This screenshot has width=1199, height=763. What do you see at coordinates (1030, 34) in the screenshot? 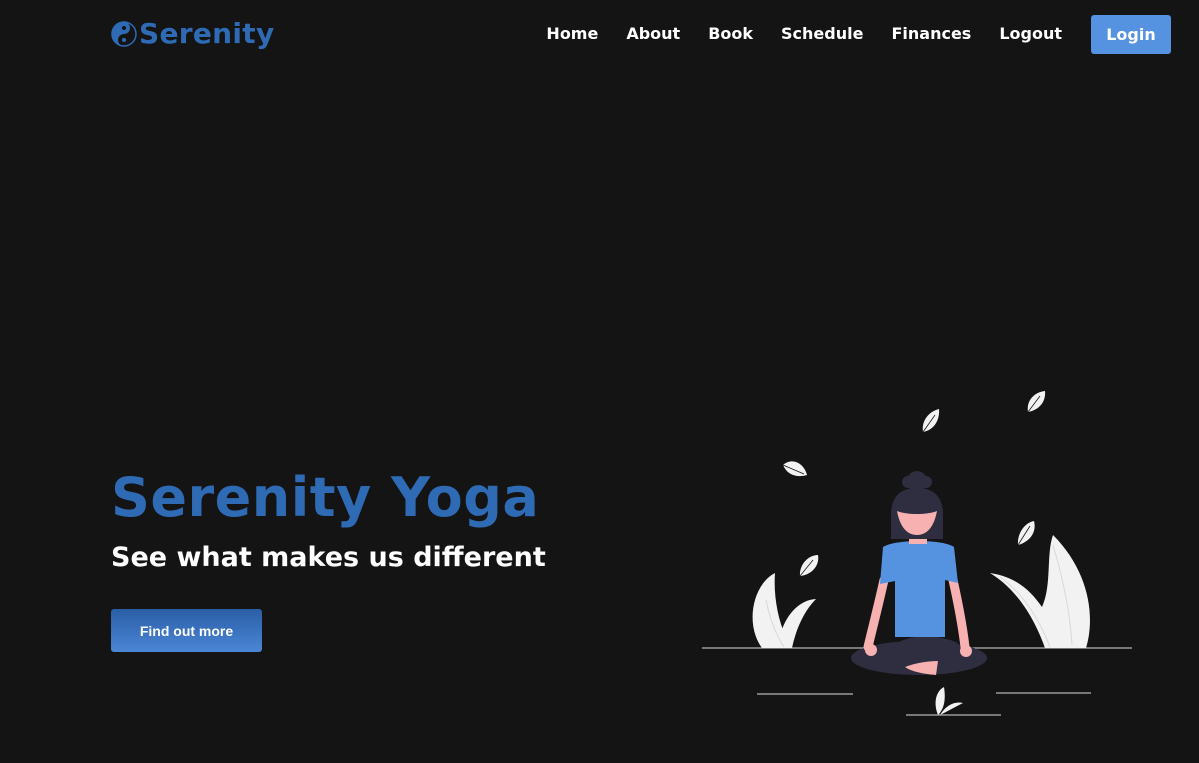
I see `nav-link-logout: Logout` at bounding box center [1030, 34].